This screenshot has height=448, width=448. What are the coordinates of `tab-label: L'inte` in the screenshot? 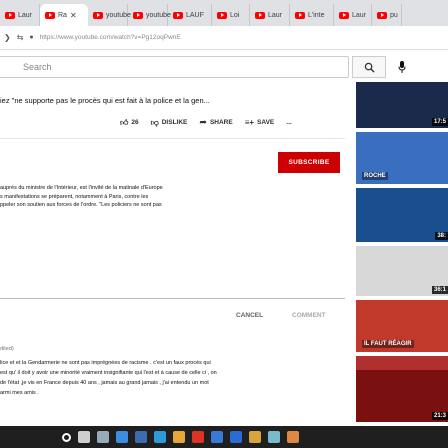 It's located at (316, 15).